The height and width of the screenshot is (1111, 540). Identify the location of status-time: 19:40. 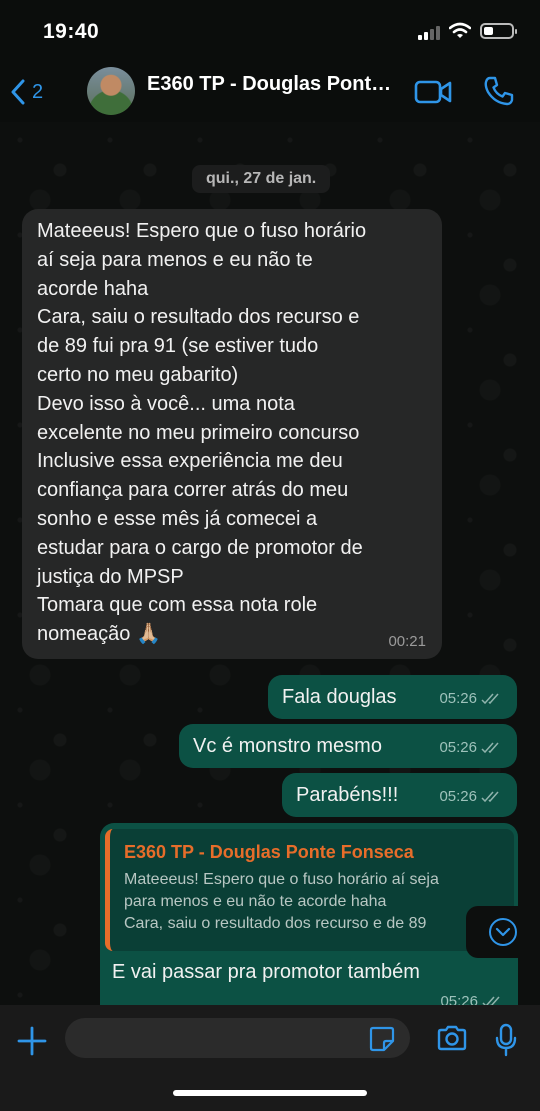
(71, 31).